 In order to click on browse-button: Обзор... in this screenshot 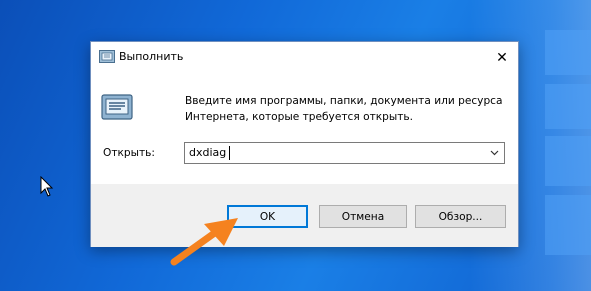, I will do `click(460, 216)`.